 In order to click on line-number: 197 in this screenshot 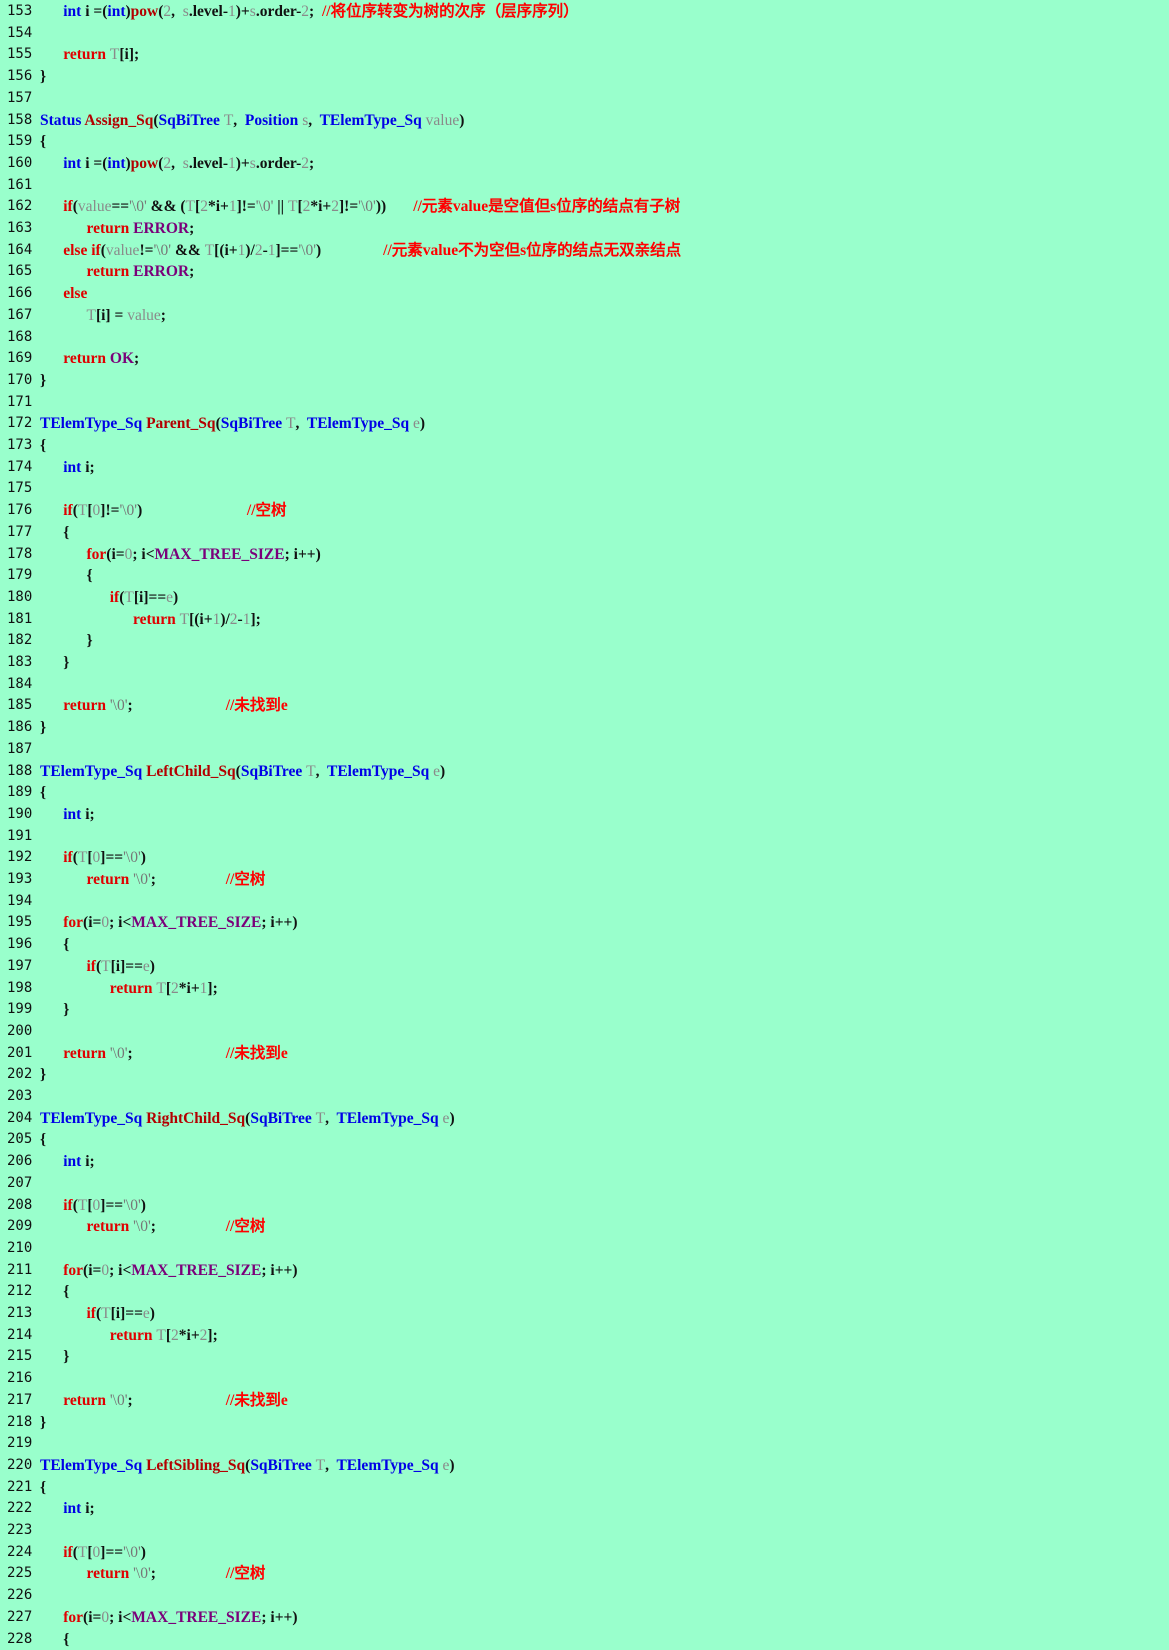, I will do `click(20, 967)`.